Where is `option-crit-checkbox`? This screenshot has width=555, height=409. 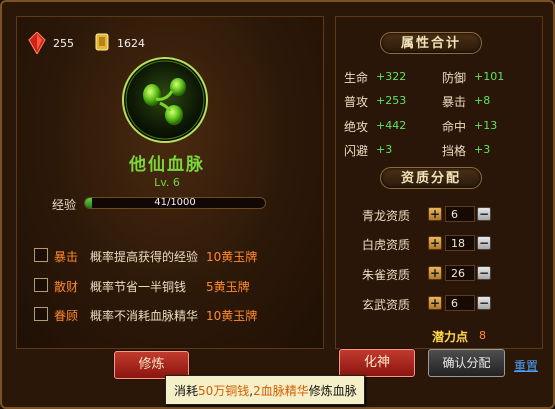
option-crit-checkbox is located at coordinates (41, 255).